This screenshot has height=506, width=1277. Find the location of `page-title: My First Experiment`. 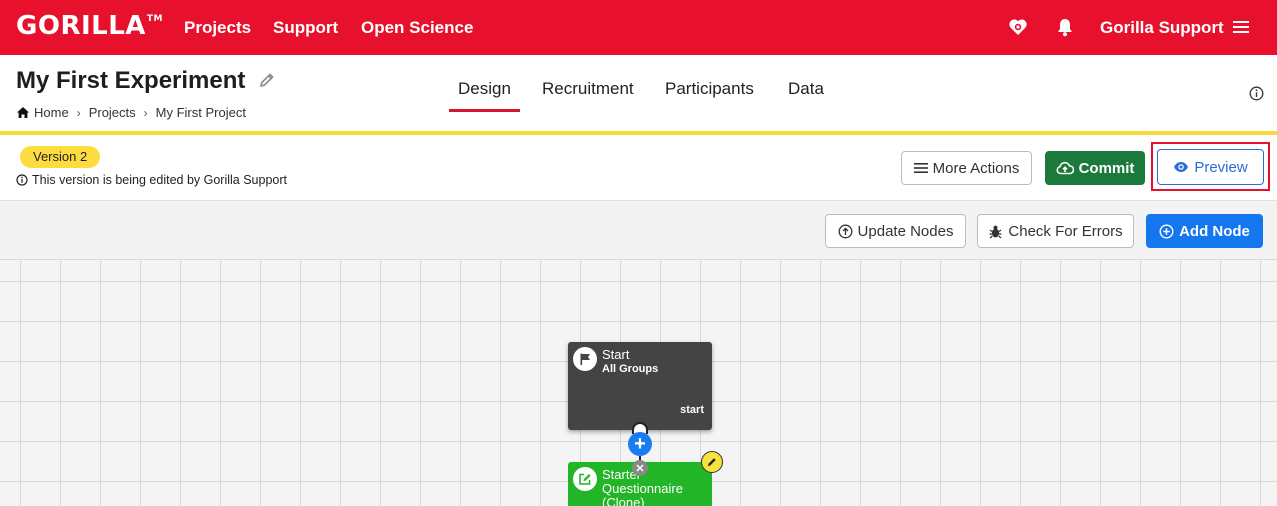

page-title: My First Experiment is located at coordinates (131, 80).